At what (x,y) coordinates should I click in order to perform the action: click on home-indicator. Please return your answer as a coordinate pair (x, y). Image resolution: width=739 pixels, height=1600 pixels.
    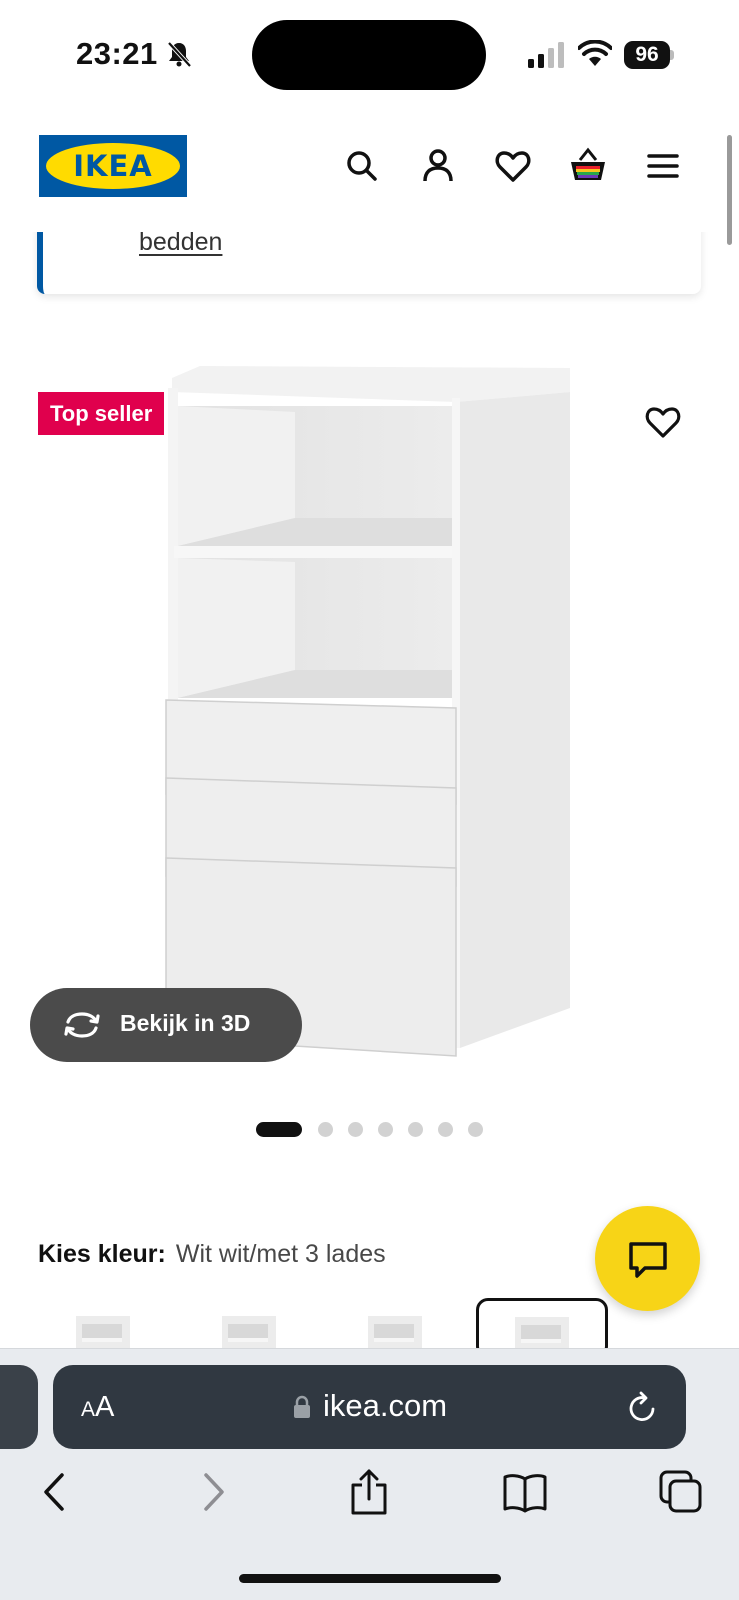
    Looking at the image, I should click on (370, 1578).